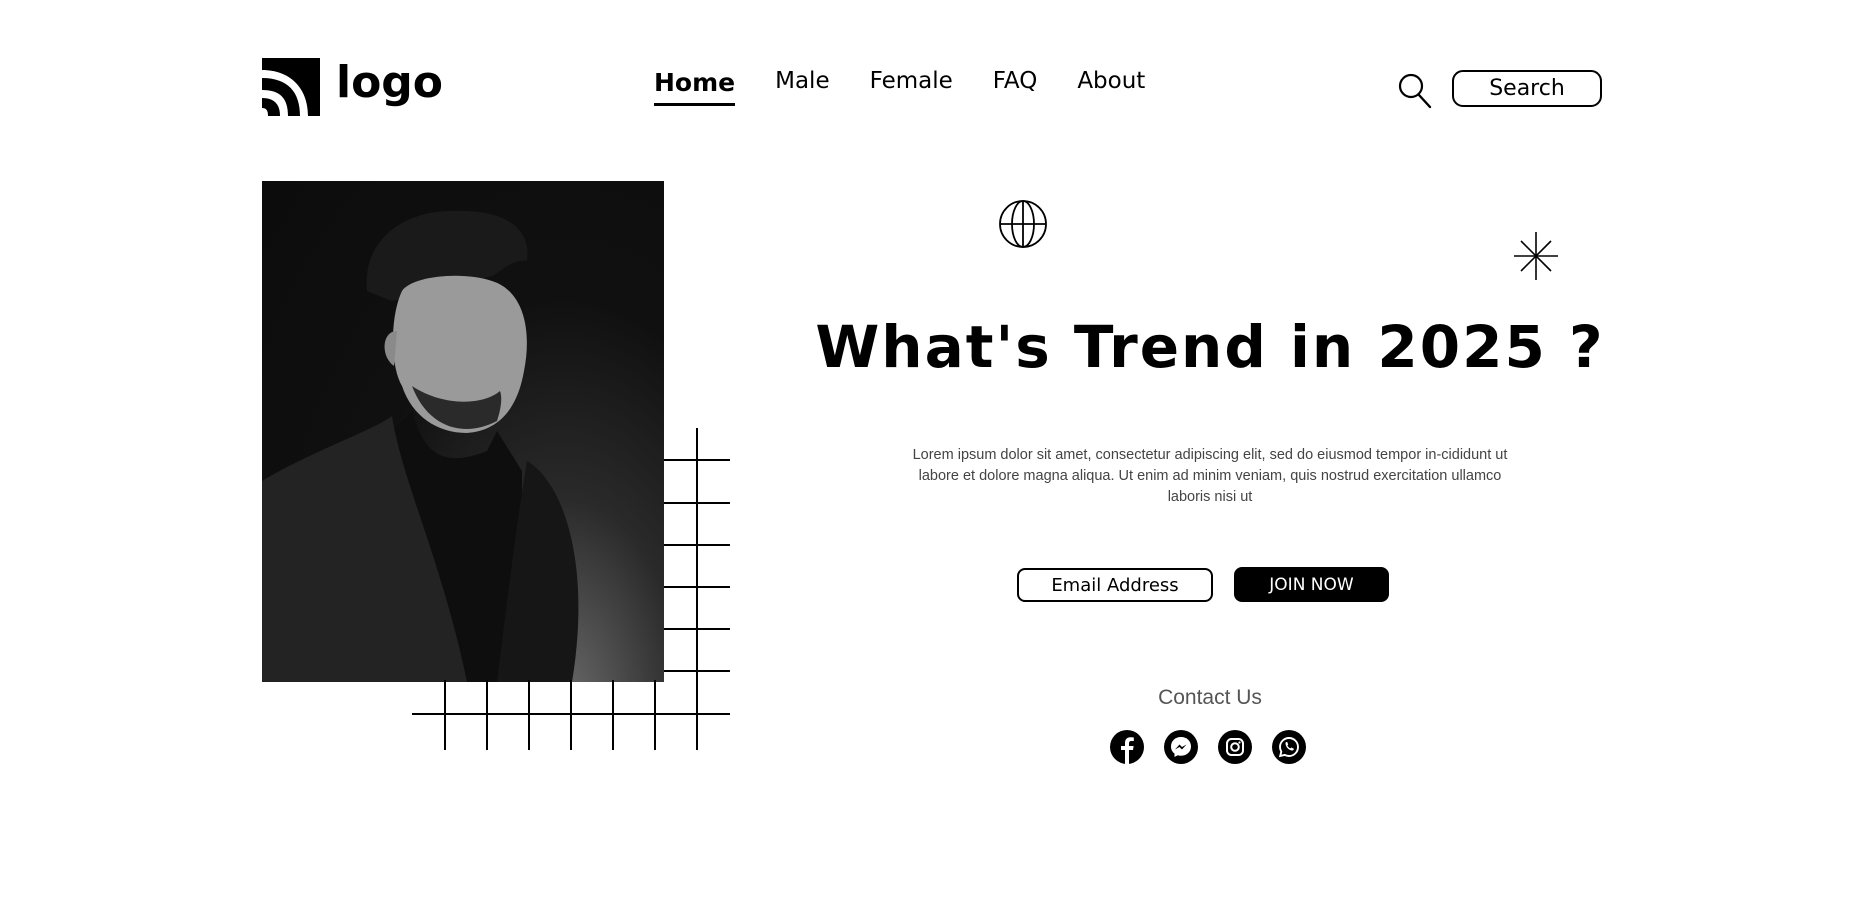 The image size is (1859, 914). What do you see at coordinates (571, 589) in the screenshot?
I see `grid-decoration` at bounding box center [571, 589].